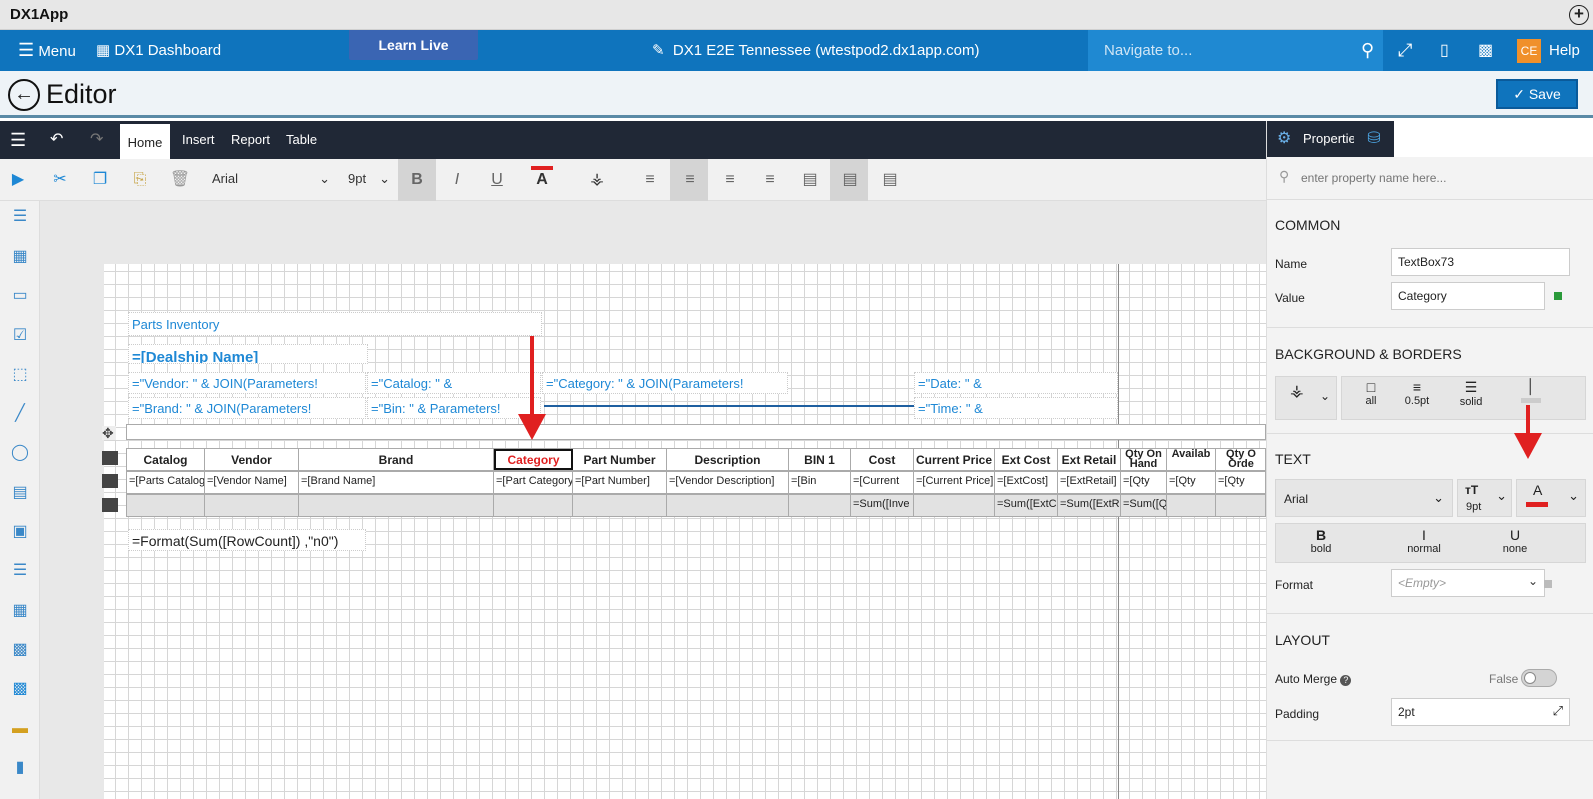  I want to click on property-search-input, so click(1436, 178).